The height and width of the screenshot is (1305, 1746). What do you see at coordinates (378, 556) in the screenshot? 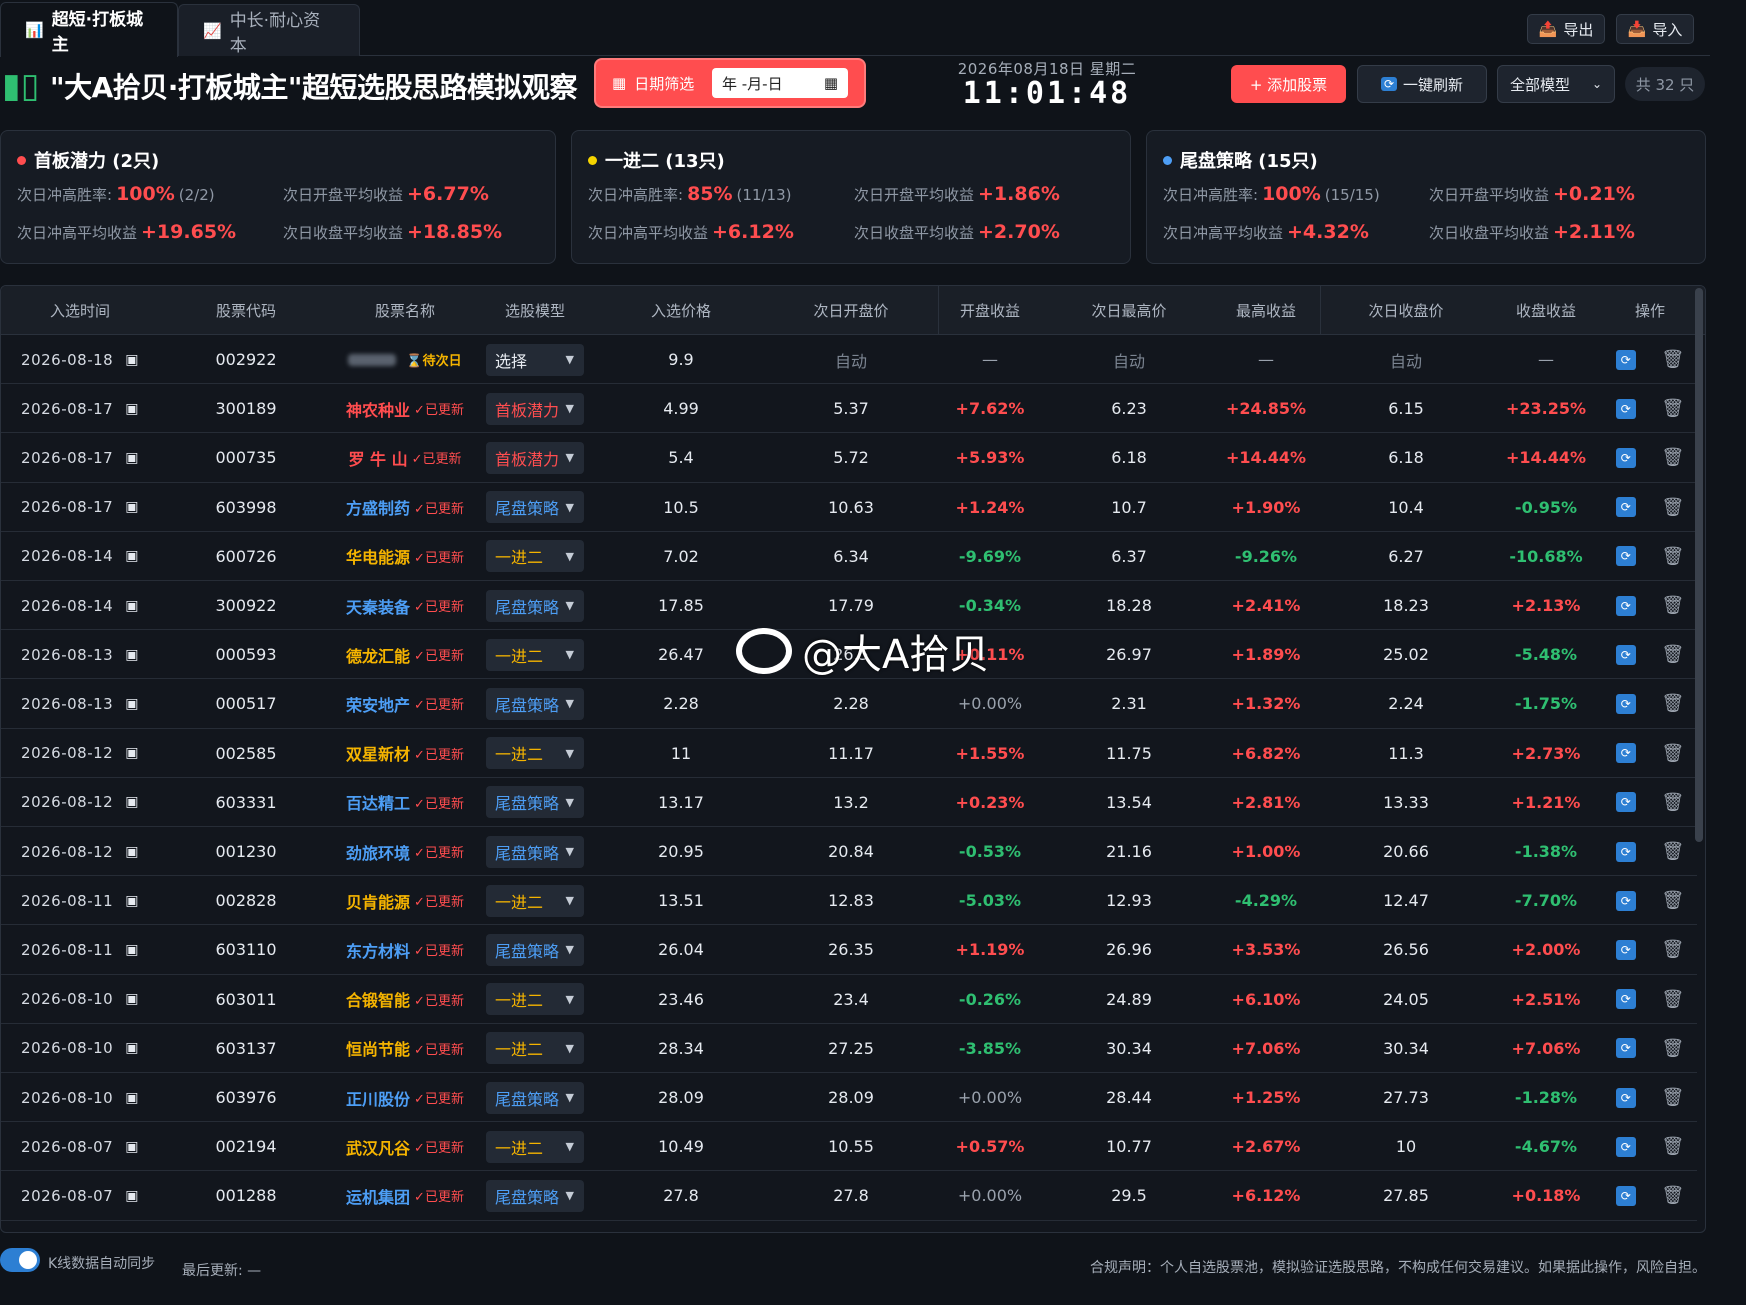
I see `stock-name: 华电能源` at bounding box center [378, 556].